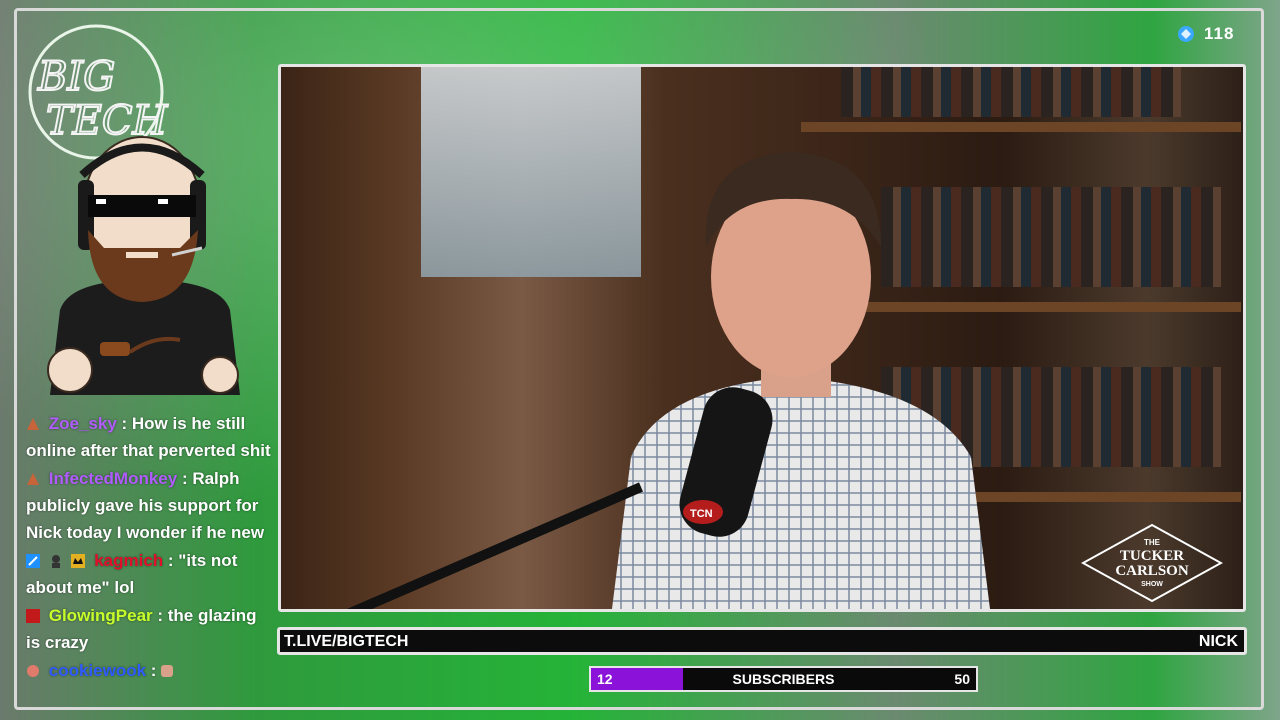 The image size is (1280, 720). I want to click on logo-text-top: BIG, so click(76, 77).